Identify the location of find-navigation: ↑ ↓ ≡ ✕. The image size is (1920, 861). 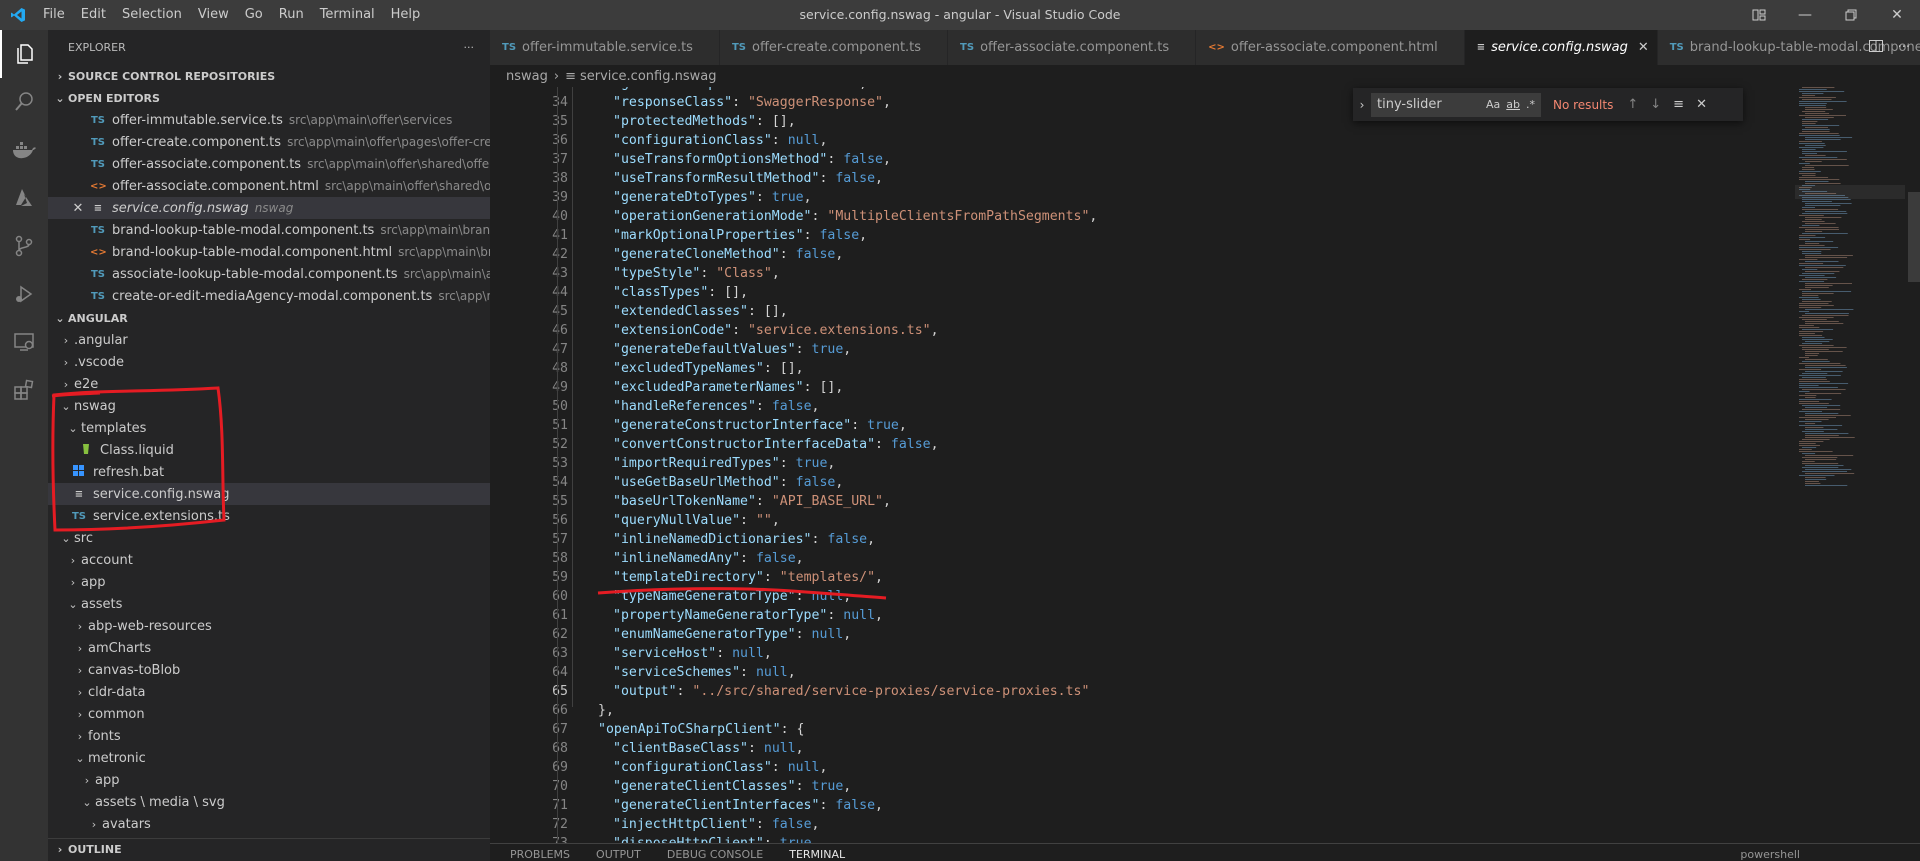
(1667, 104).